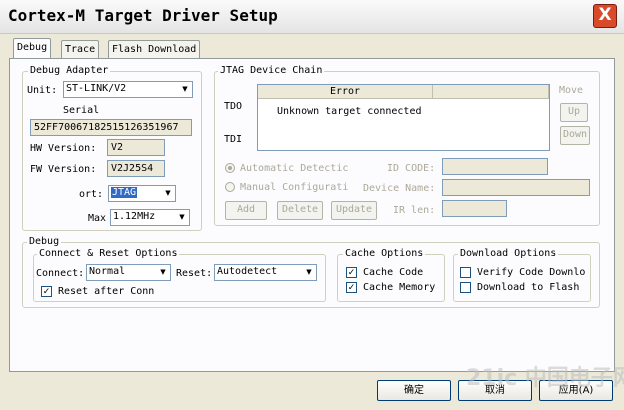 The image size is (624, 410). I want to click on verify-code-download-label: Verify Code Downlo, so click(531, 272).